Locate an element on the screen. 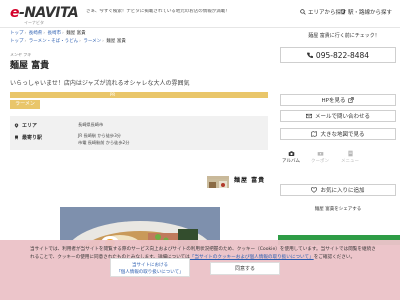 The height and width of the screenshot is (300, 400). cookie-agree-button: 同意する is located at coordinates (245, 268).